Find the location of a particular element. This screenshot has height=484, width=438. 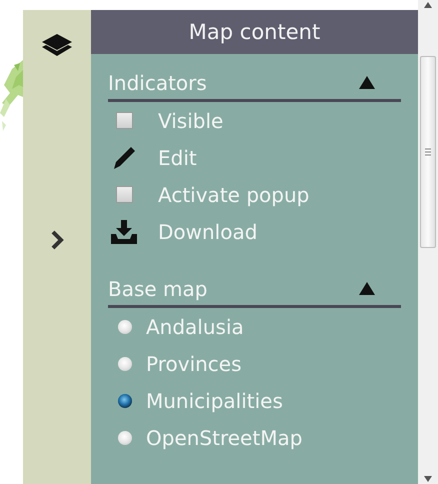

panel-title: Map content is located at coordinates (254, 32).